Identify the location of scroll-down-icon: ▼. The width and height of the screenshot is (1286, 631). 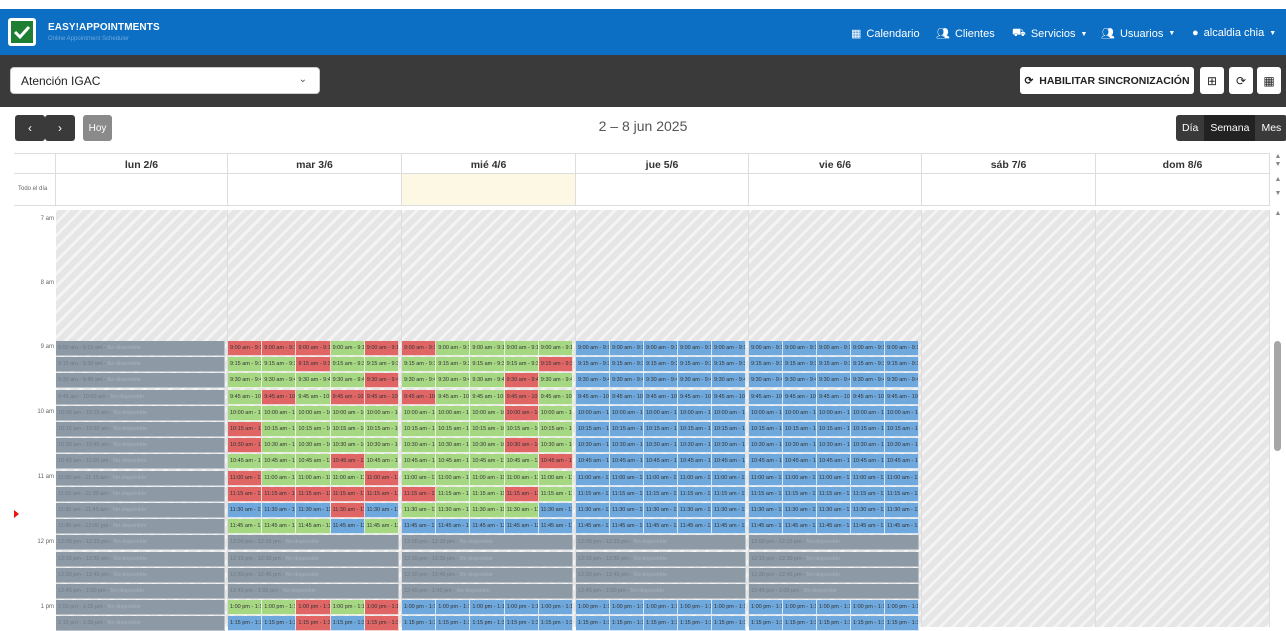
(1278, 193).